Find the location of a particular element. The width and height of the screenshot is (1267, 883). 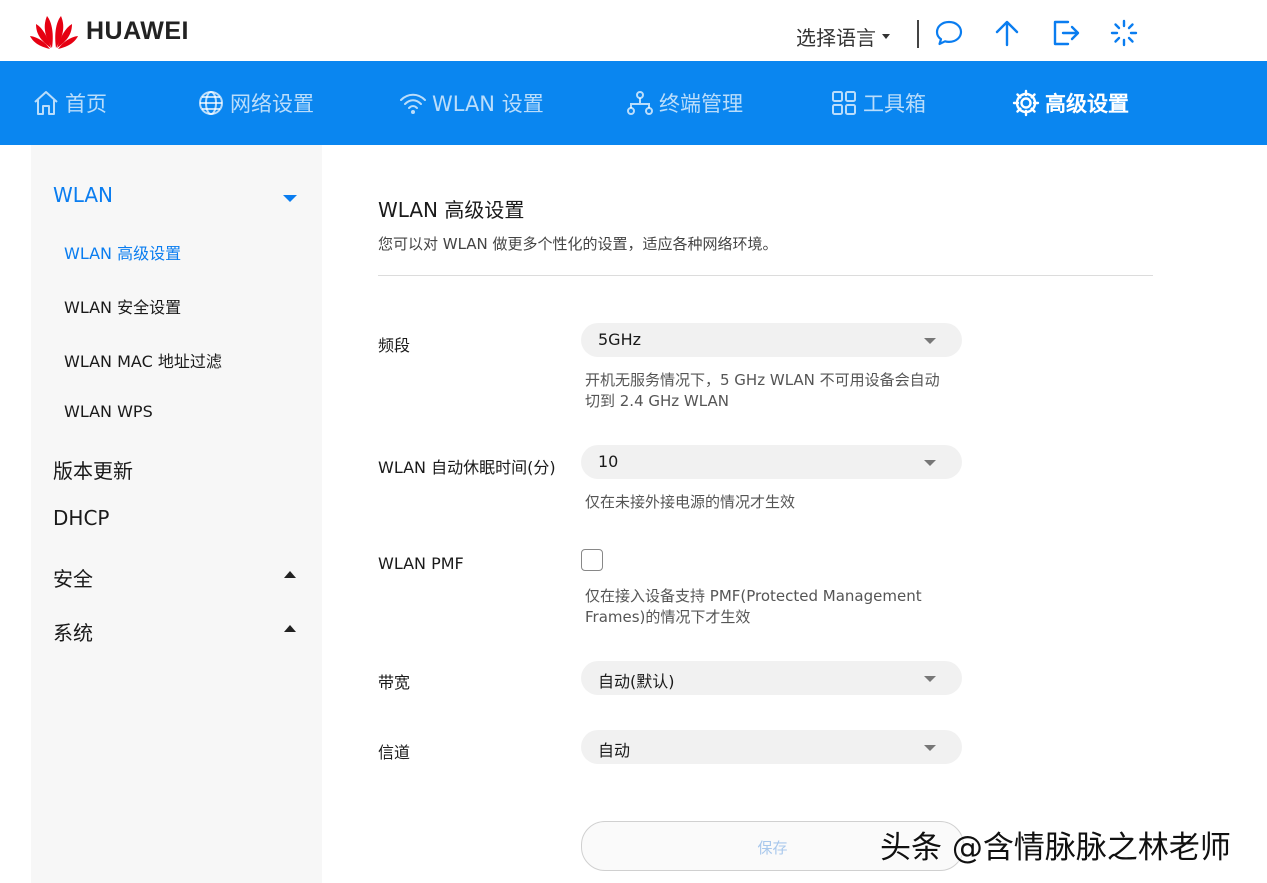

page-description: 您可以对 WLAN 做更多个性化的设置，适应各种网络环境。 is located at coordinates (578, 244).